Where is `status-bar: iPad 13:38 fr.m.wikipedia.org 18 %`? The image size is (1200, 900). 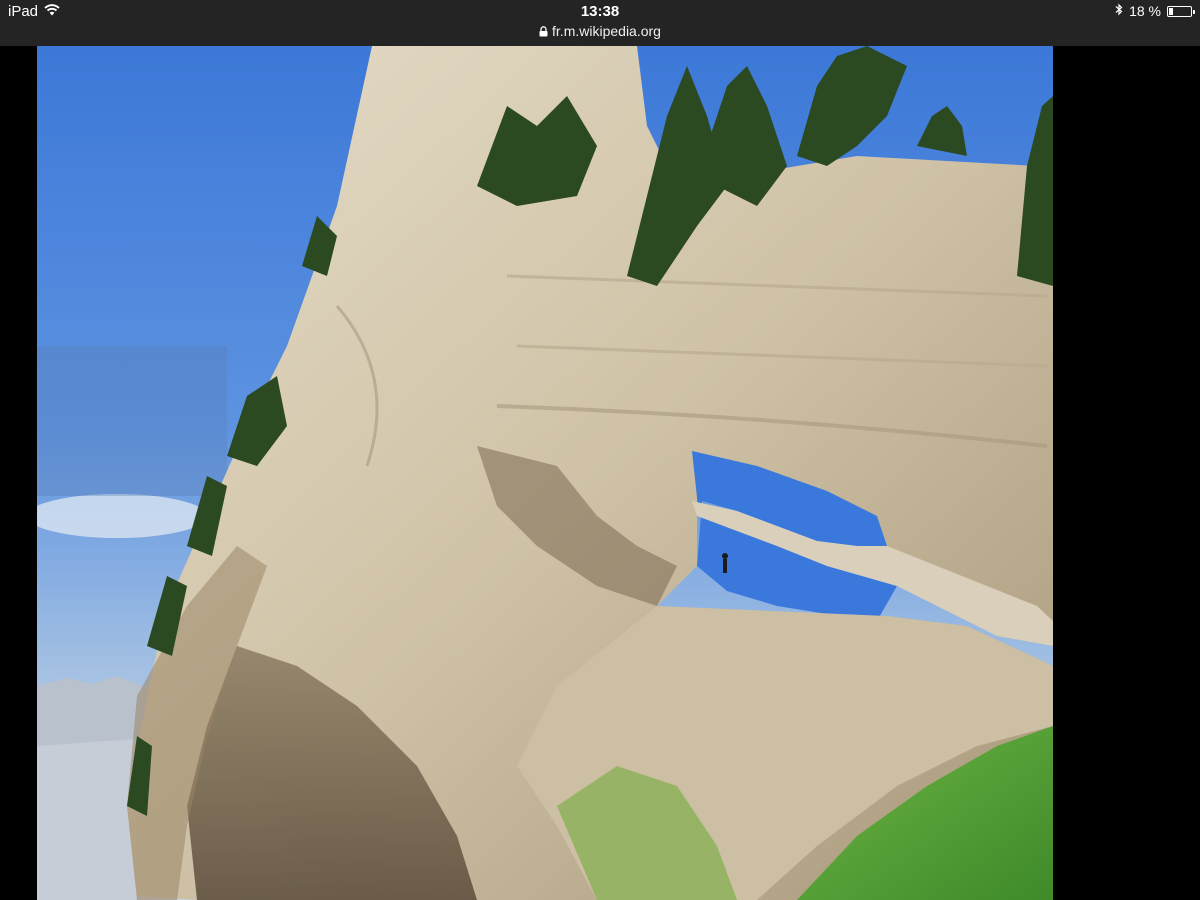
status-bar: iPad 13:38 fr.m.wikipedia.org 18 % is located at coordinates (600, 23).